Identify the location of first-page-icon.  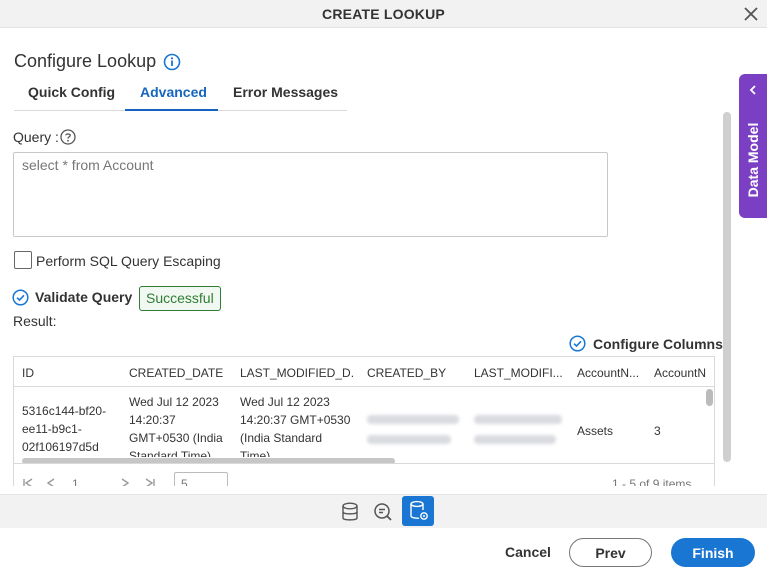
(28, 482).